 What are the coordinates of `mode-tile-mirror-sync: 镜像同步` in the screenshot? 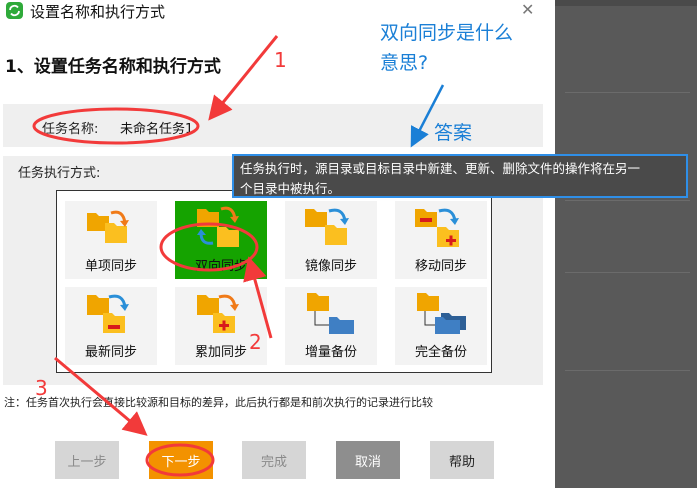 It's located at (331, 240).